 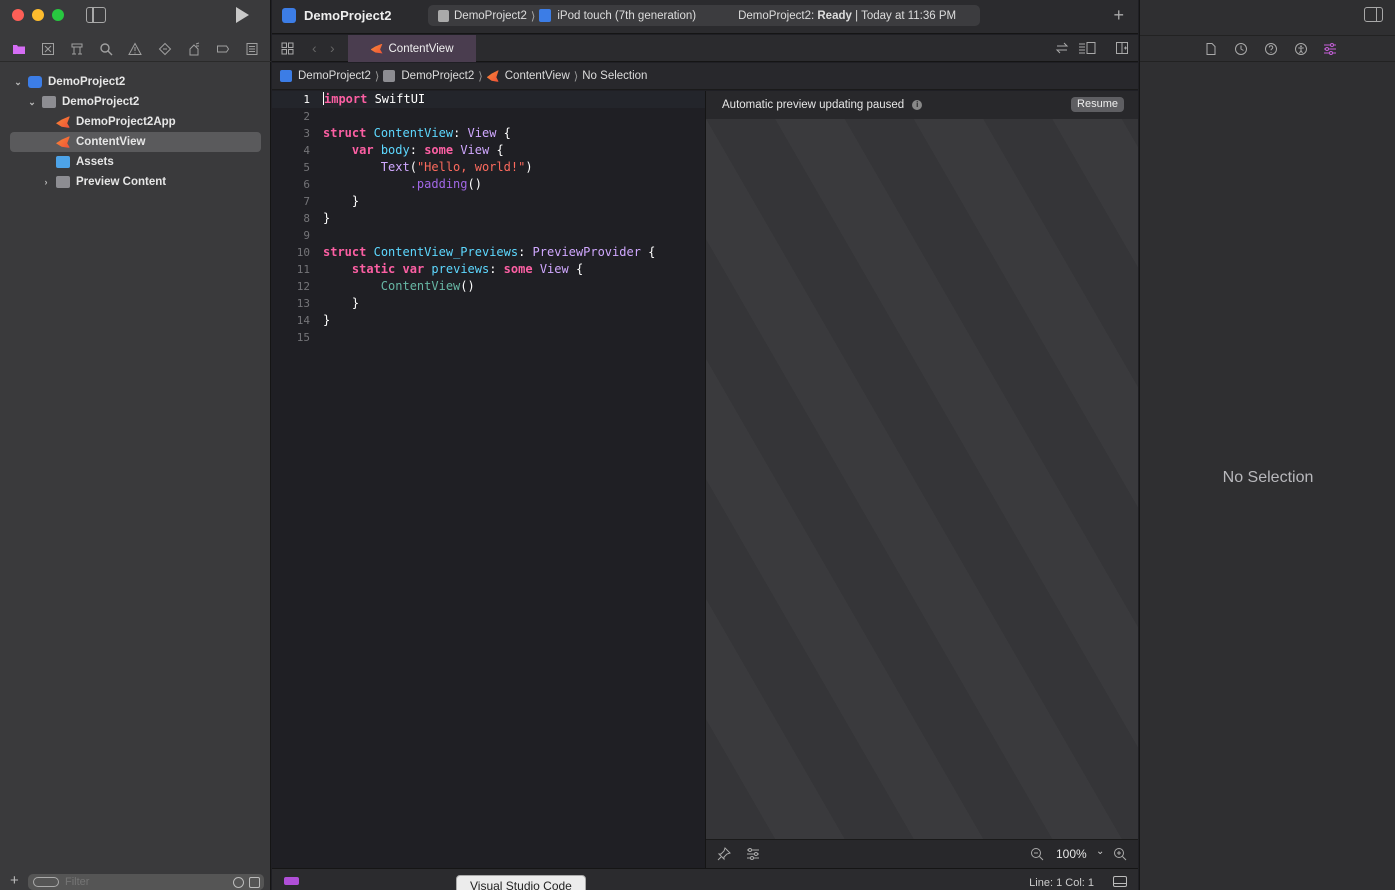 What do you see at coordinates (1122, 48) in the screenshot?
I see `split-editor-icon` at bounding box center [1122, 48].